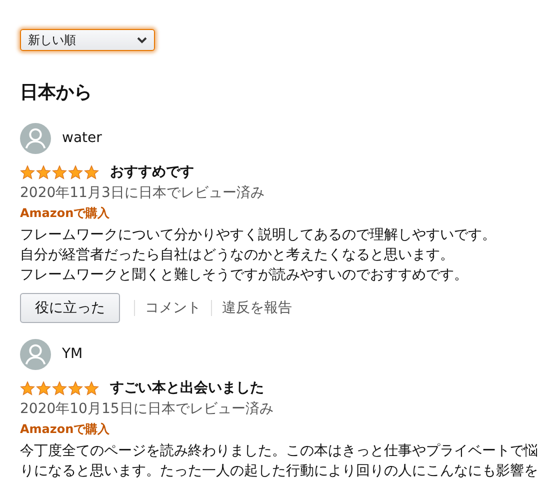 Image resolution: width=547 pixels, height=490 pixels. What do you see at coordinates (87, 40) in the screenshot?
I see `sort-dropdown: 新しい順` at bounding box center [87, 40].